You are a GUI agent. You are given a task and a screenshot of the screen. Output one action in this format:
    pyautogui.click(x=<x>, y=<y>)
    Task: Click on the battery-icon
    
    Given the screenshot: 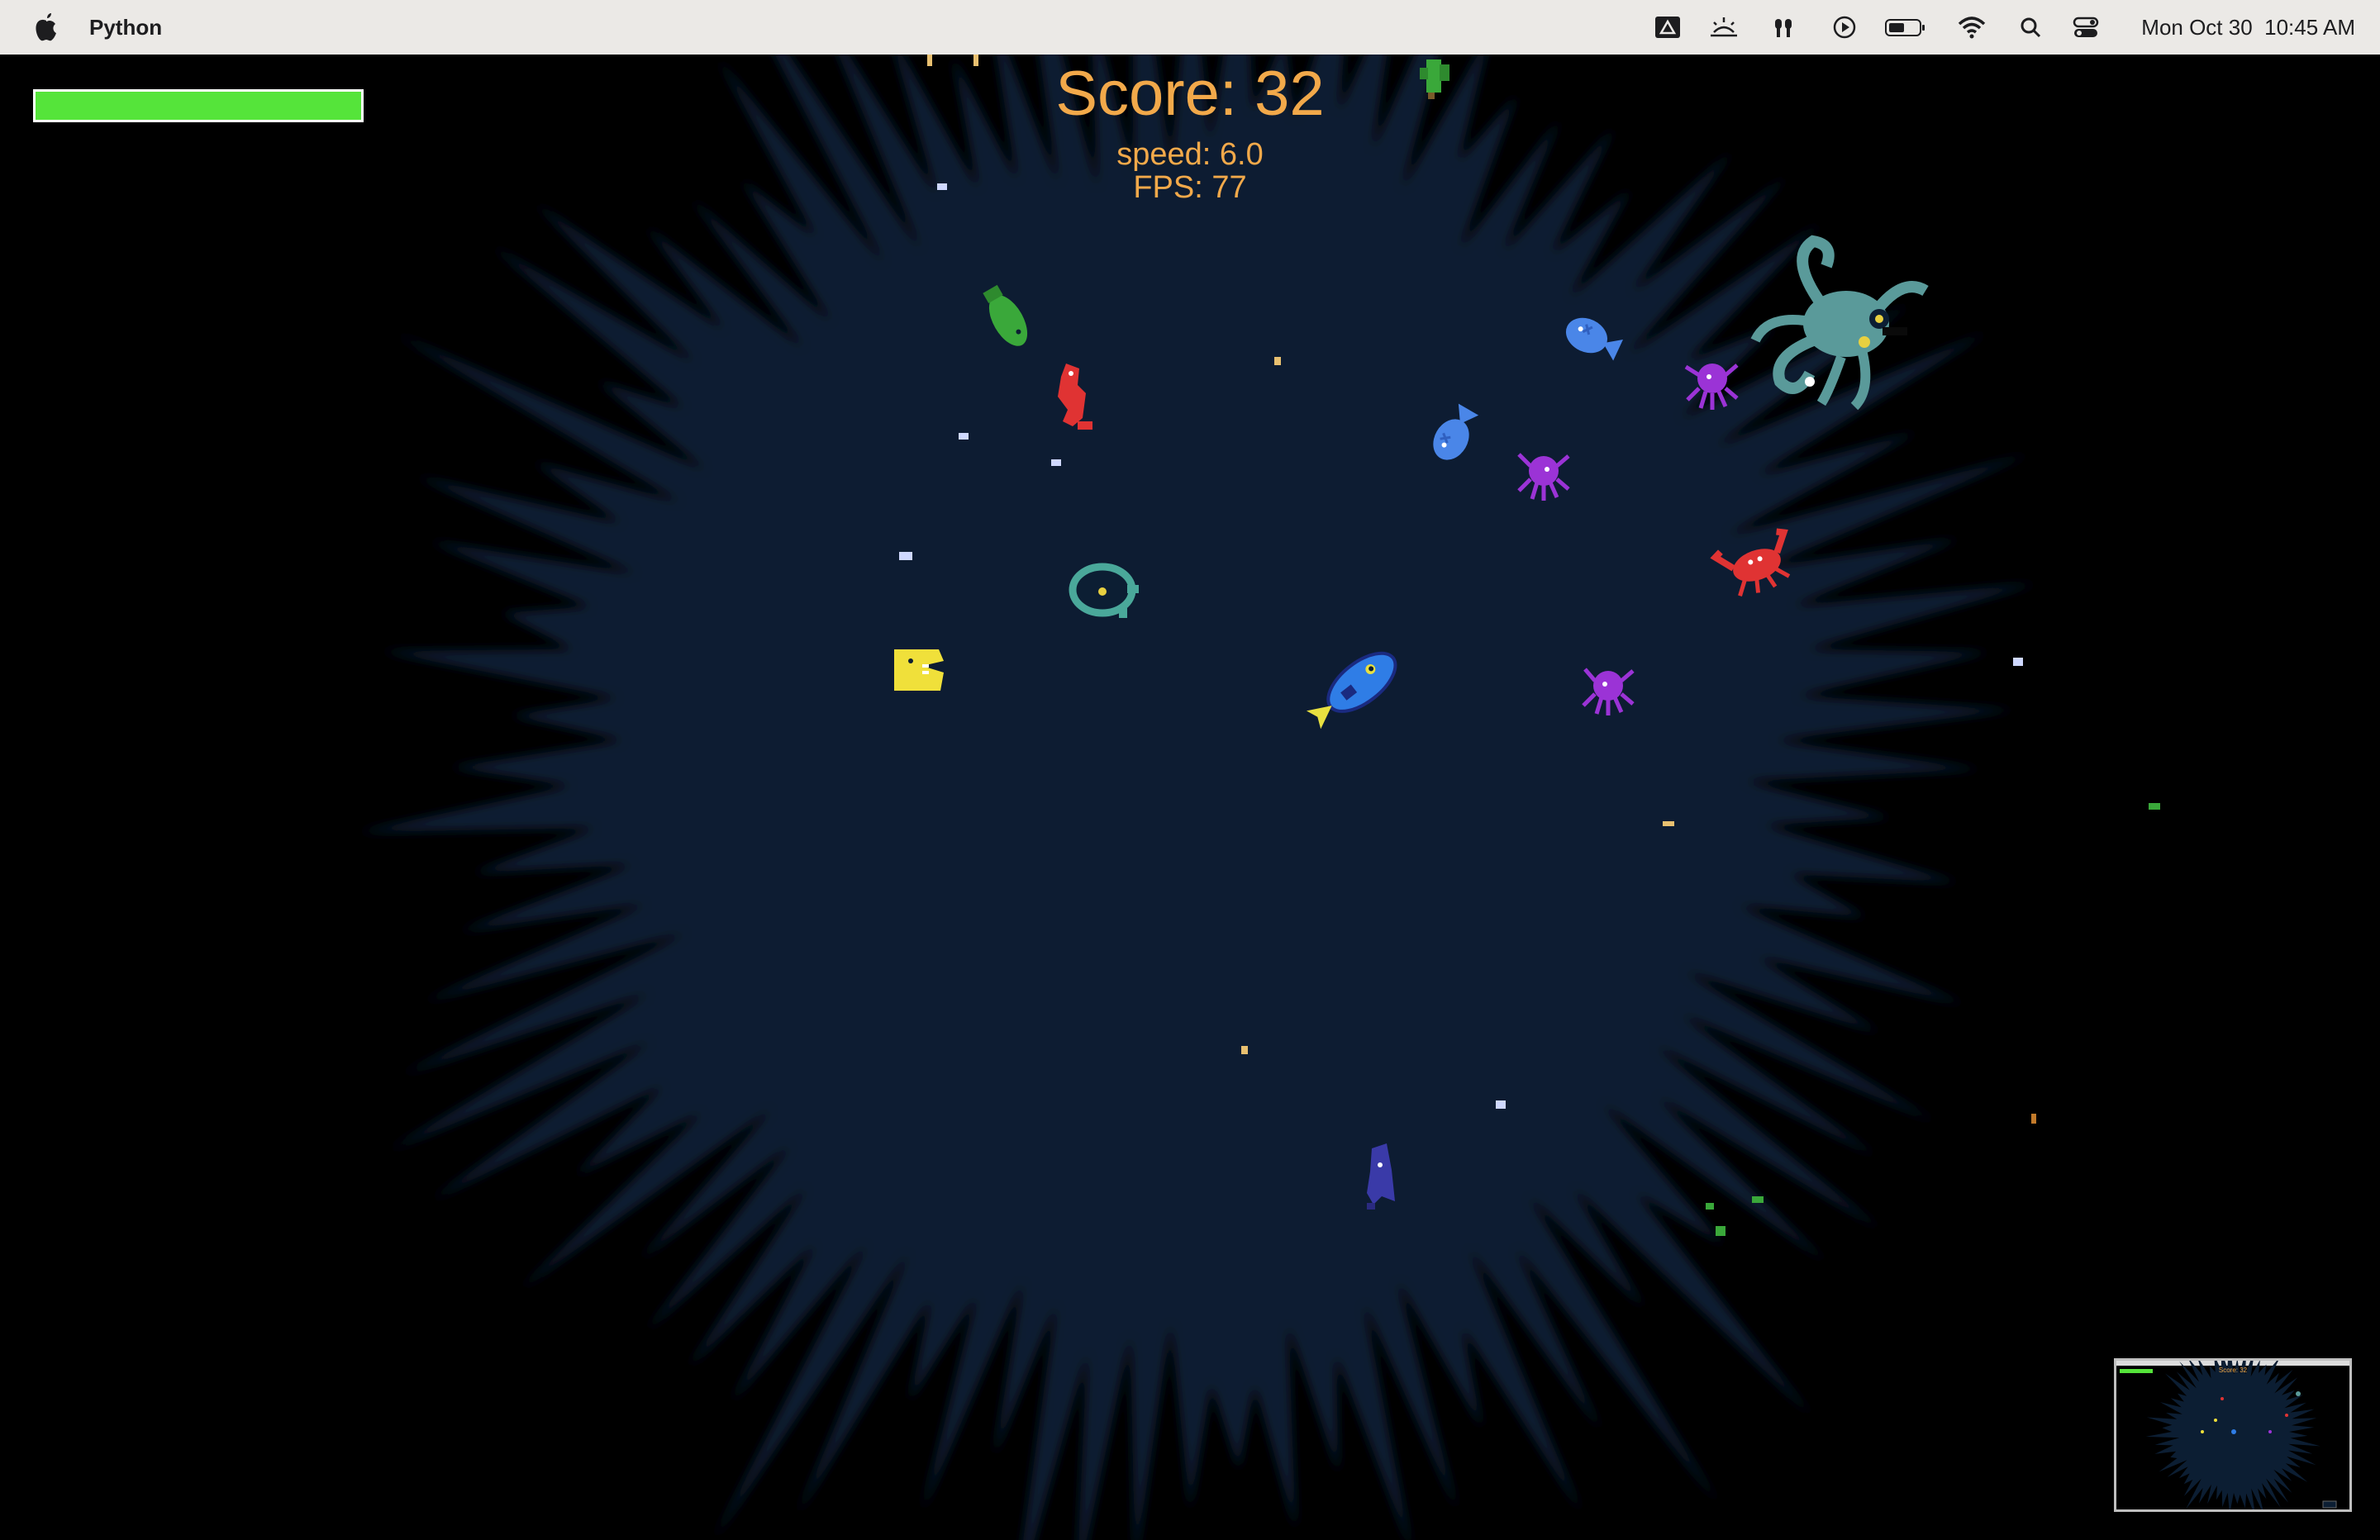 What is the action you would take?
    pyautogui.click(x=1905, y=27)
    